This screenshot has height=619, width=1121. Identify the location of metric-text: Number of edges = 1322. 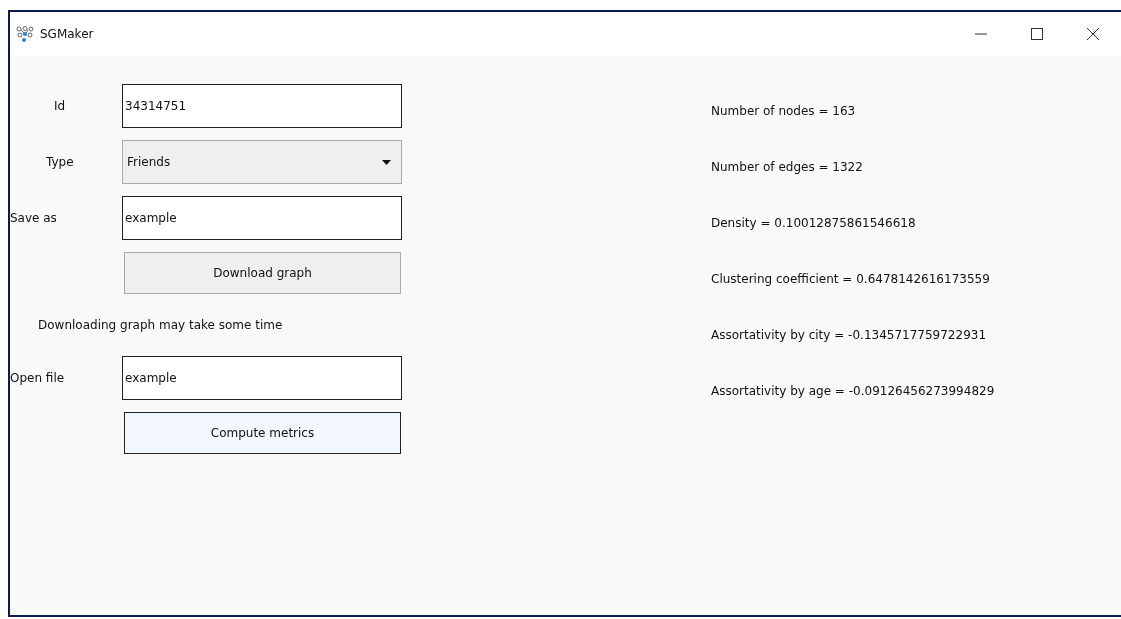
(787, 168).